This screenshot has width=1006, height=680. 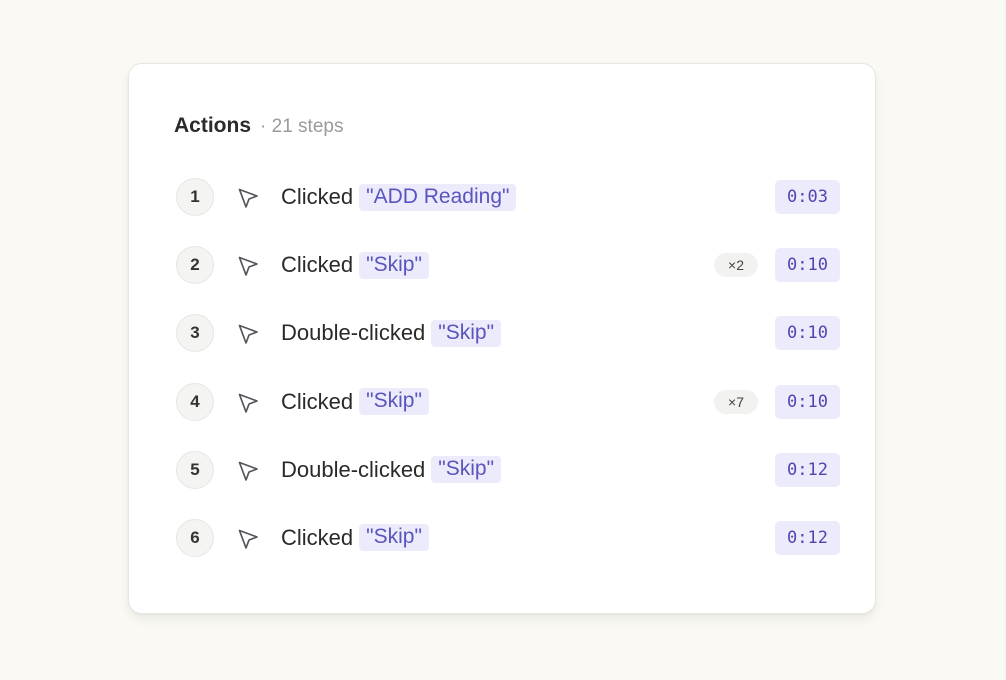 What do you see at coordinates (438, 197) in the screenshot?
I see `action-target: "ADD Reading"` at bounding box center [438, 197].